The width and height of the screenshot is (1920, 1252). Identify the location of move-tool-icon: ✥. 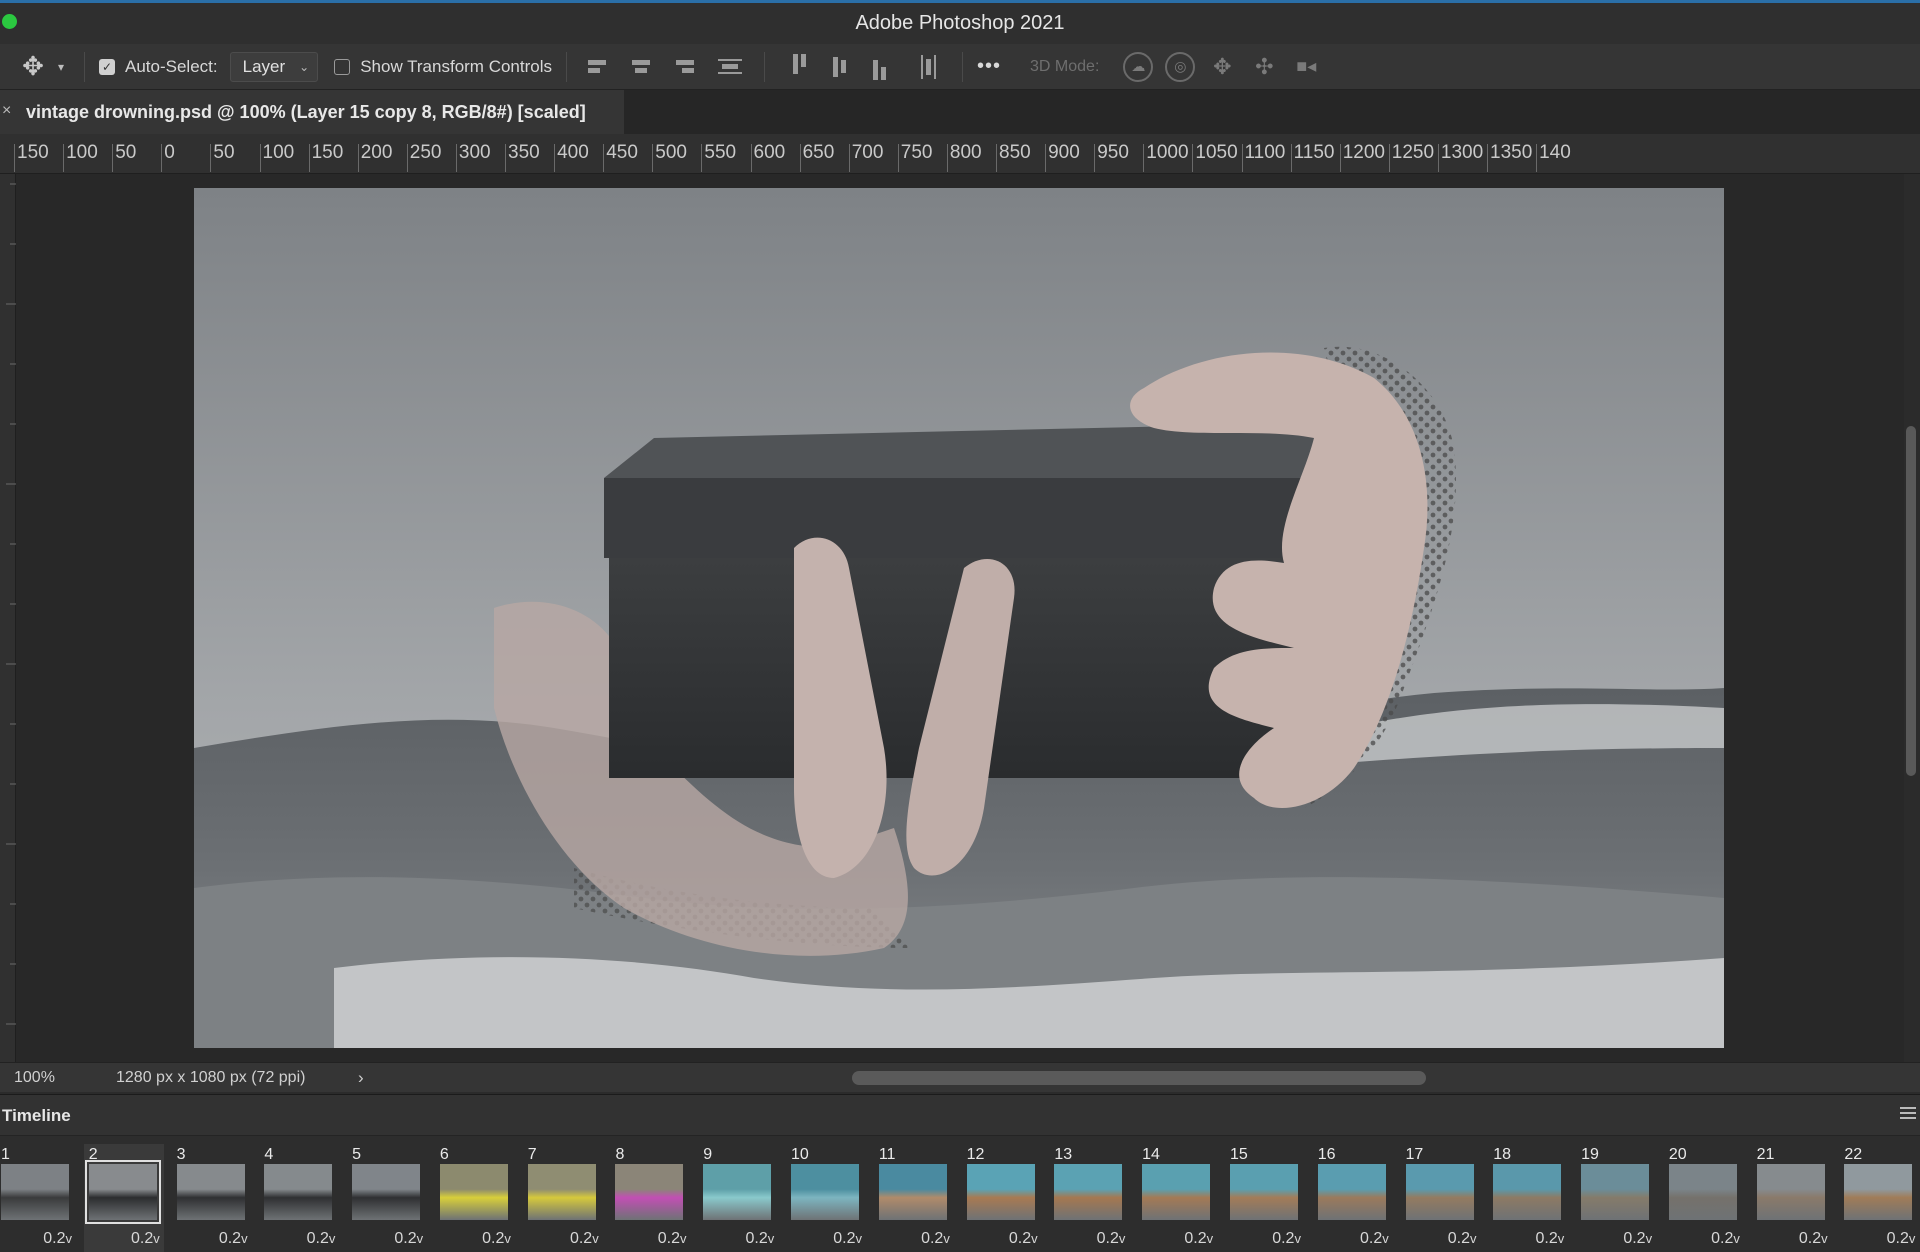
(33, 66).